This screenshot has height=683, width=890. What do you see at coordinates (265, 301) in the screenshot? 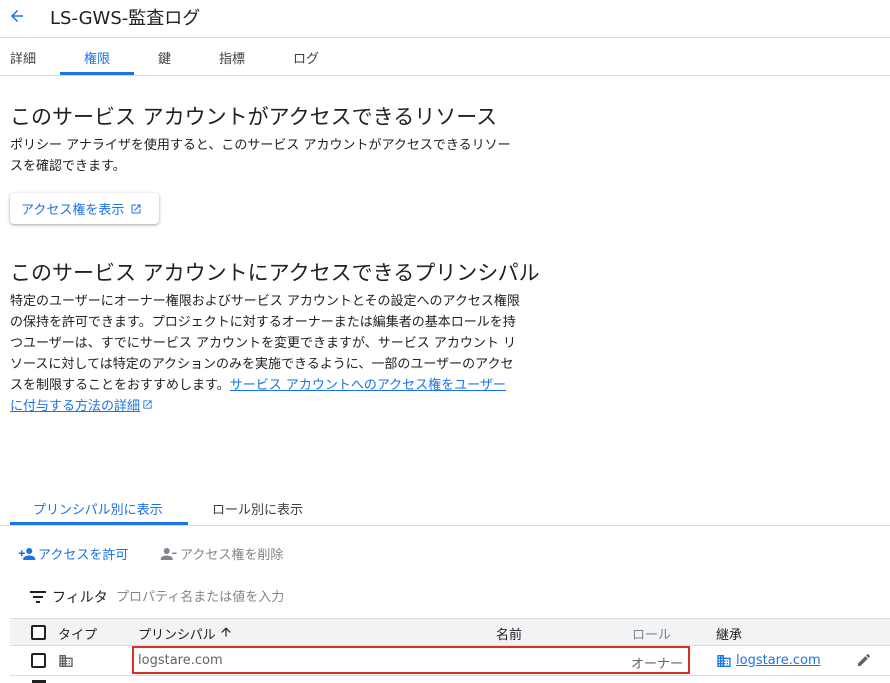
I see `principals-line-1: 特定のユーザーにオーナー権限およびサービス アカウントとその設定へのアクセス権限` at bounding box center [265, 301].